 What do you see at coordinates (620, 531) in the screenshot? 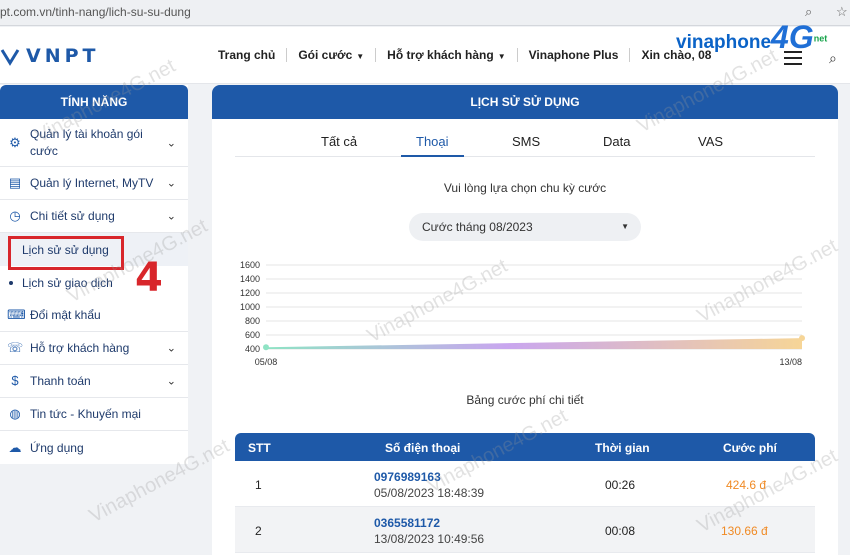
I see `cell-duration: 00:08` at bounding box center [620, 531].